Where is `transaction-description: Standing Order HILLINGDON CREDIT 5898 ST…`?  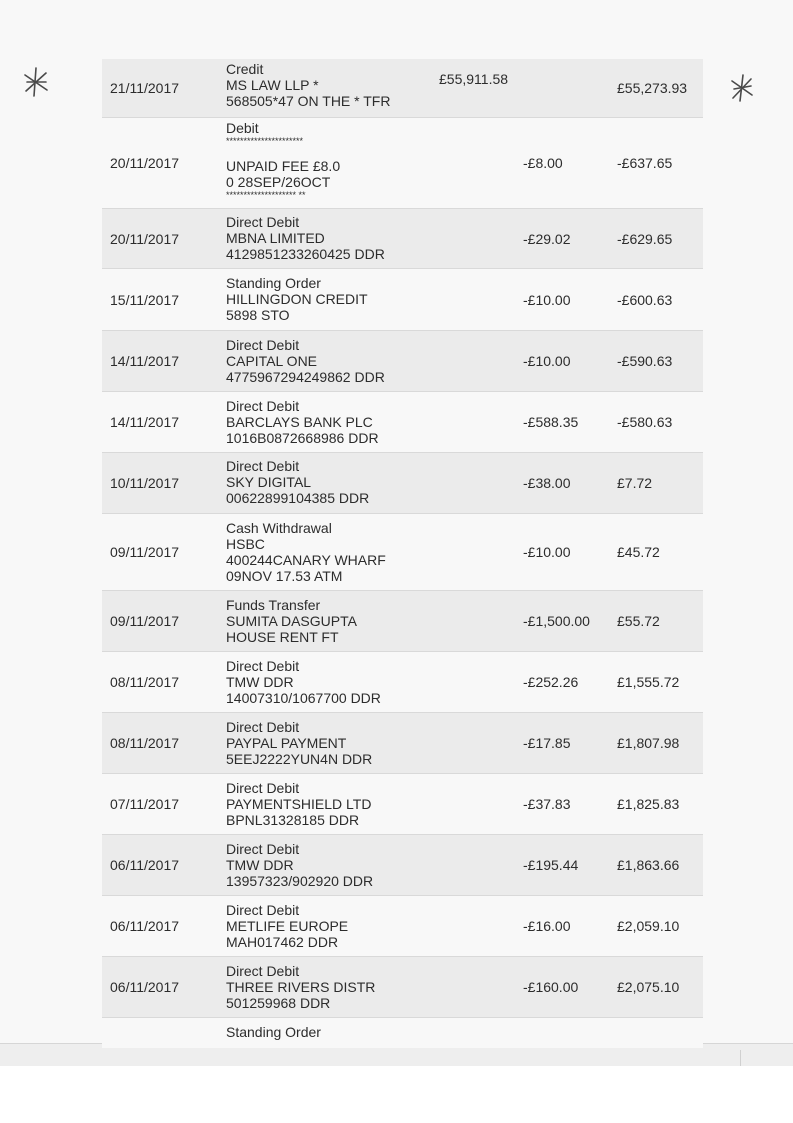
transaction-description: Standing Order HILLINGDON CREDIT 5898 ST… is located at coordinates (297, 299).